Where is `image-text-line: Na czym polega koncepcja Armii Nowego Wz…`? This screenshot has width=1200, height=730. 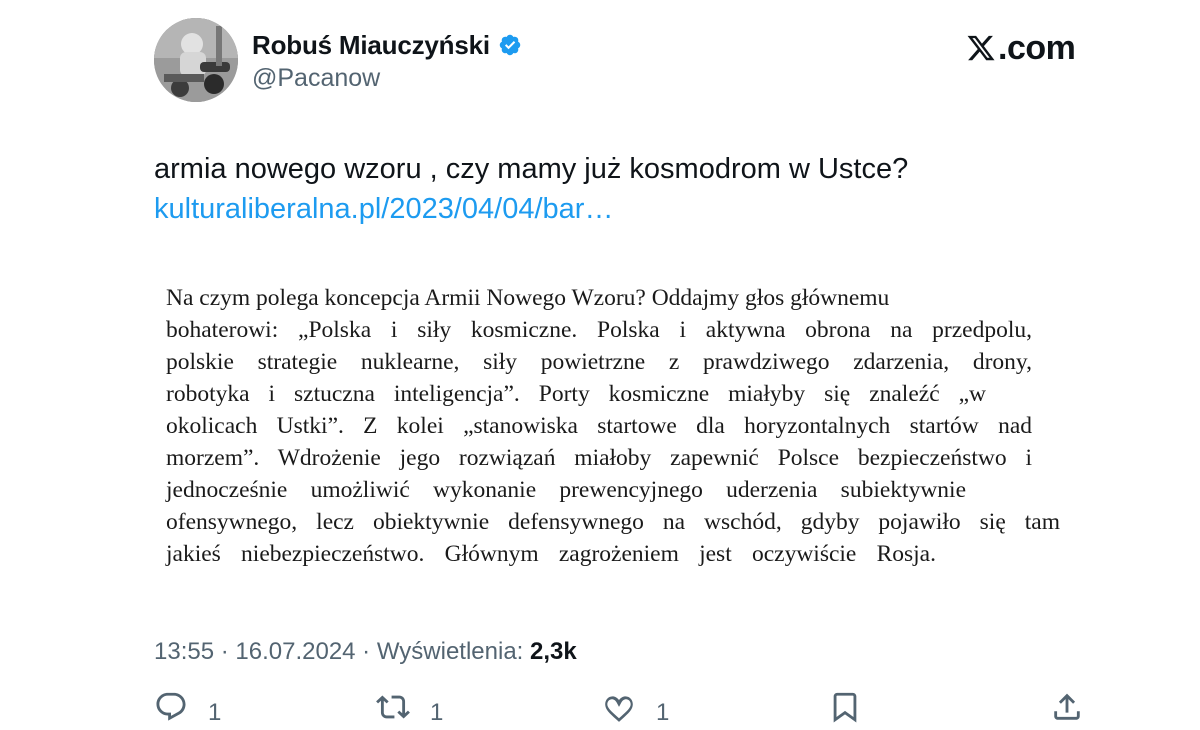
image-text-line: Na czym polega koncepcja Armii Nowego Wz… is located at coordinates (528, 298).